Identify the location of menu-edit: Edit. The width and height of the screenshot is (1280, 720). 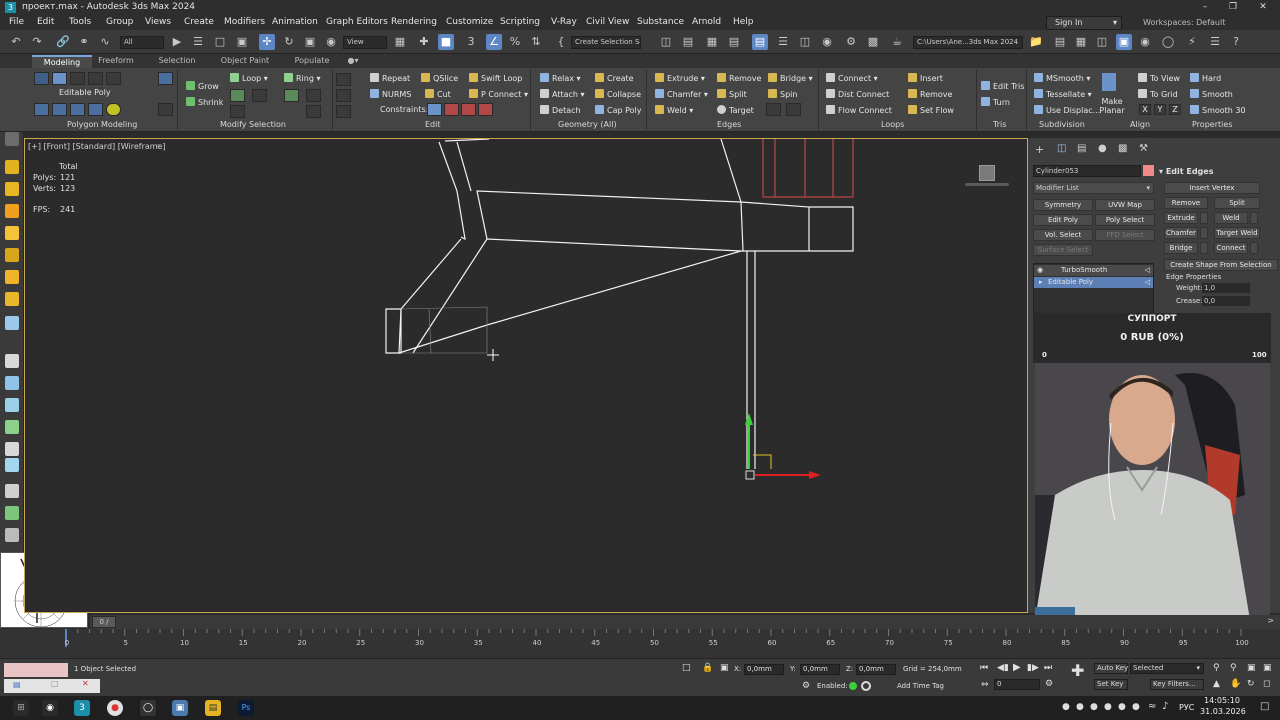
(45, 22).